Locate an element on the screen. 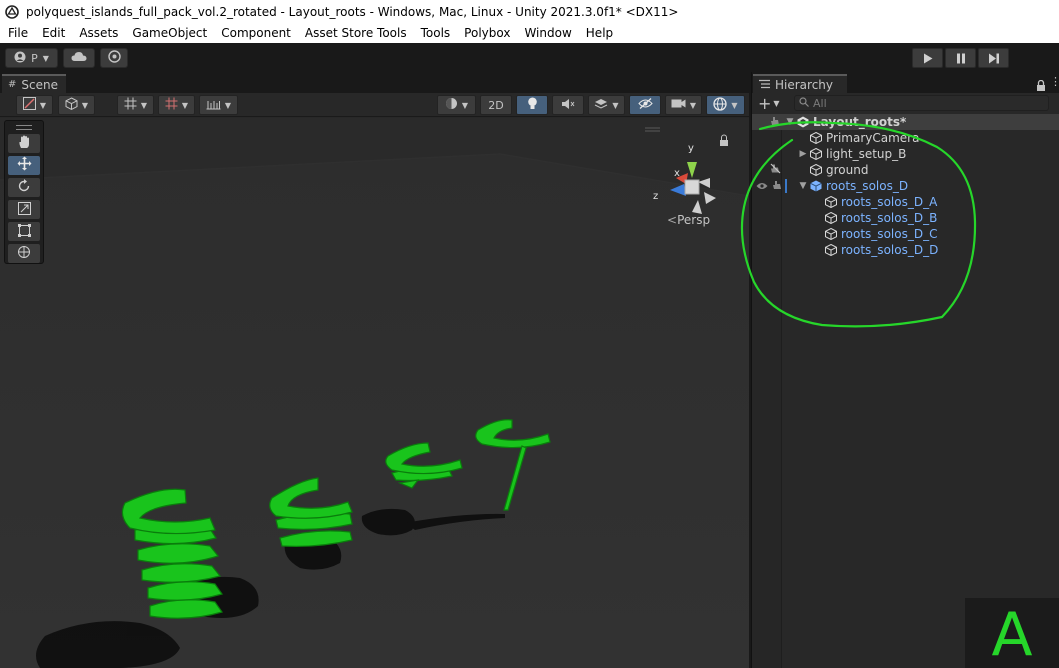 Image resolution: width=1059 pixels, height=668 pixels. scene-effects-dropdown: ▼ is located at coordinates (606, 105).